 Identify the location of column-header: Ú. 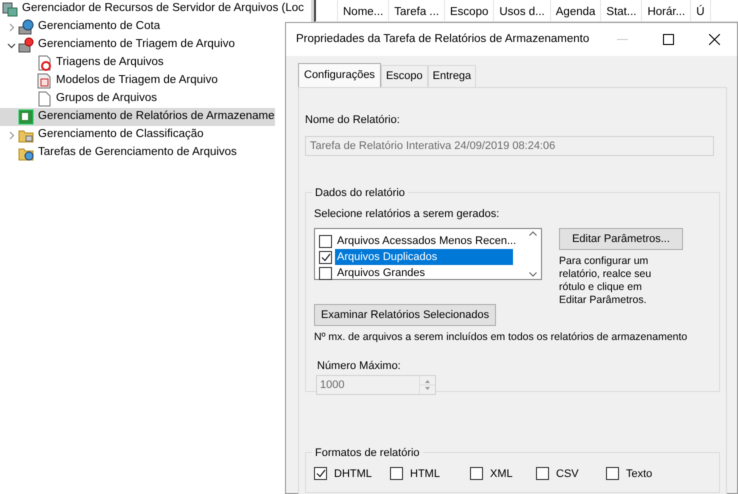
(700, 10).